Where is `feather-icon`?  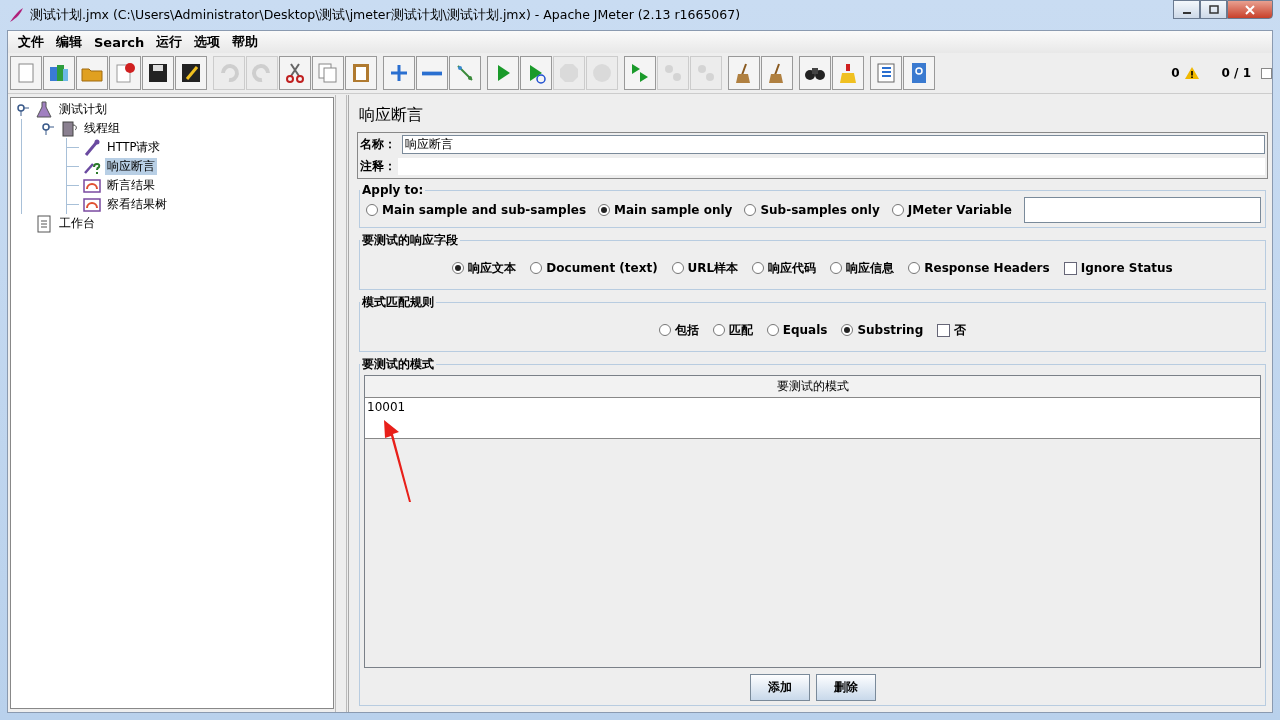 feather-icon is located at coordinates (16, 15).